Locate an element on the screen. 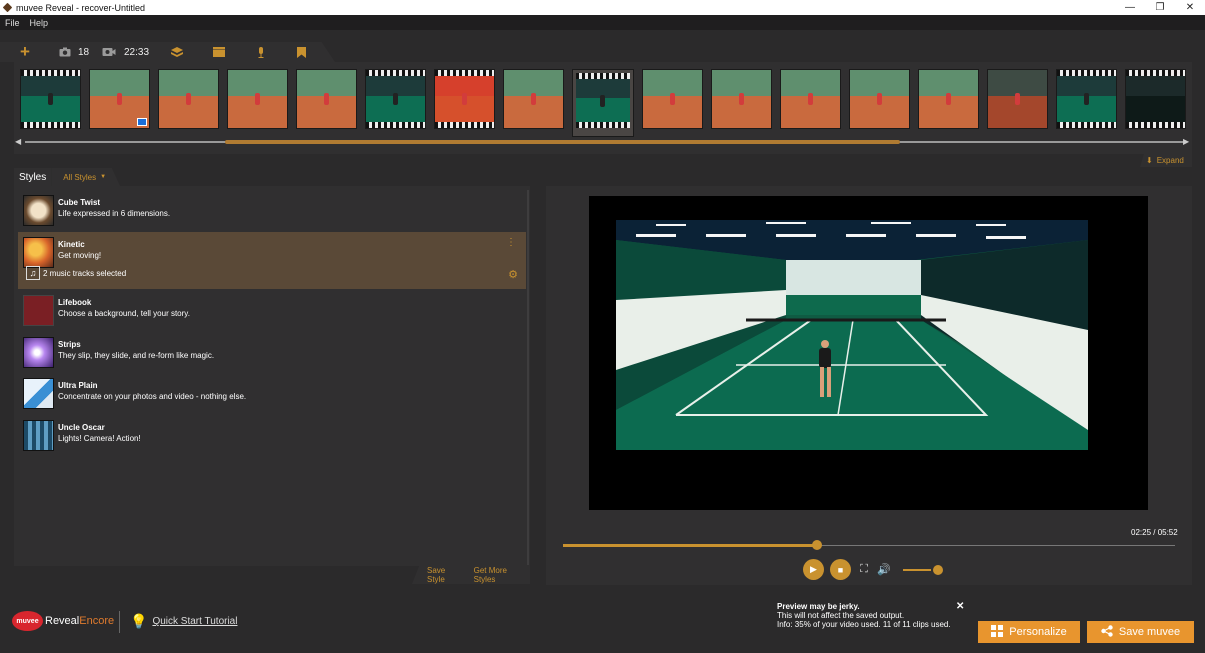 This screenshot has width=1205, height=653. minimize-button: — is located at coordinates (1130, 7).